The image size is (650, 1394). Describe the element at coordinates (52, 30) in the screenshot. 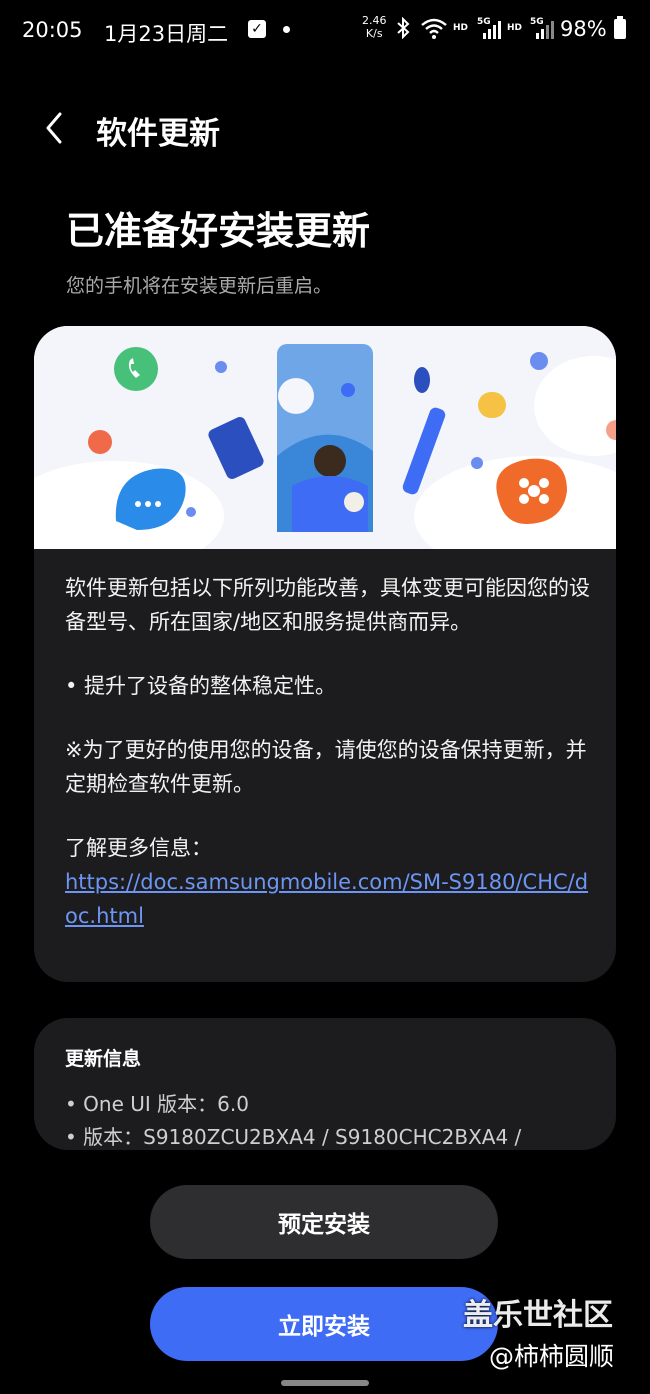

I see `status-time: 20:05` at that location.